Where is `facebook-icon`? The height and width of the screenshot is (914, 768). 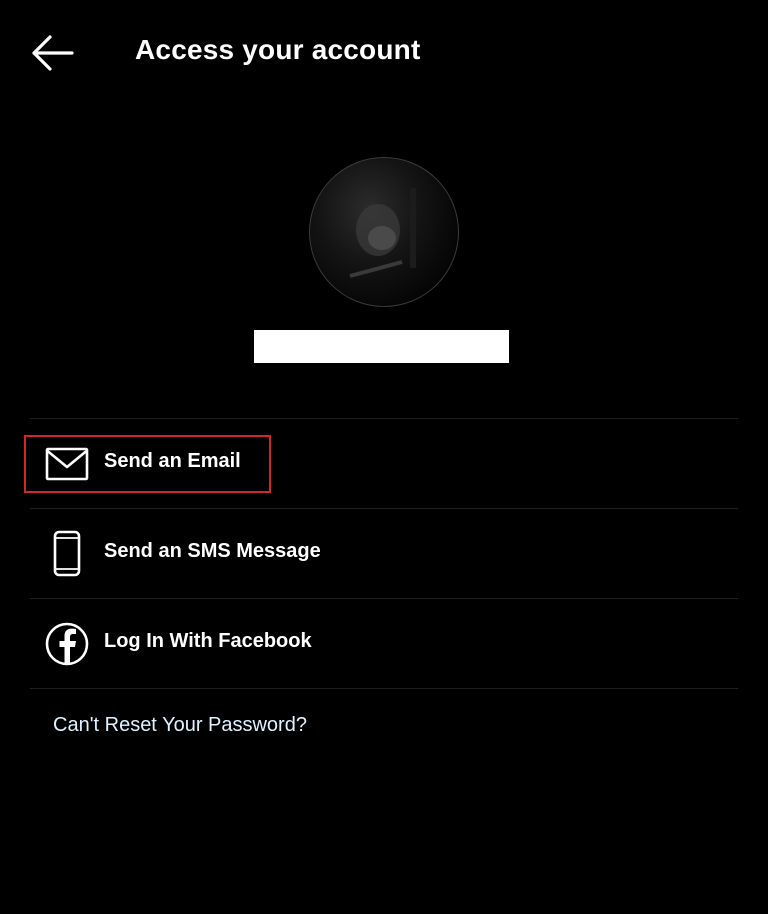
facebook-icon is located at coordinates (67, 644).